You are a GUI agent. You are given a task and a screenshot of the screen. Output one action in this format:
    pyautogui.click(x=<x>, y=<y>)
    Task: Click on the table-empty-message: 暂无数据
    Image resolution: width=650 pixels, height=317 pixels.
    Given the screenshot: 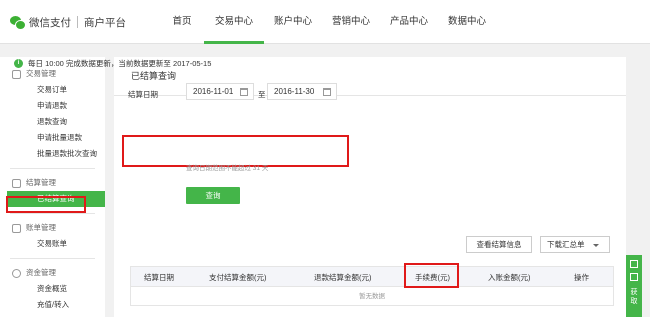 What is the action you would take?
    pyautogui.click(x=372, y=296)
    